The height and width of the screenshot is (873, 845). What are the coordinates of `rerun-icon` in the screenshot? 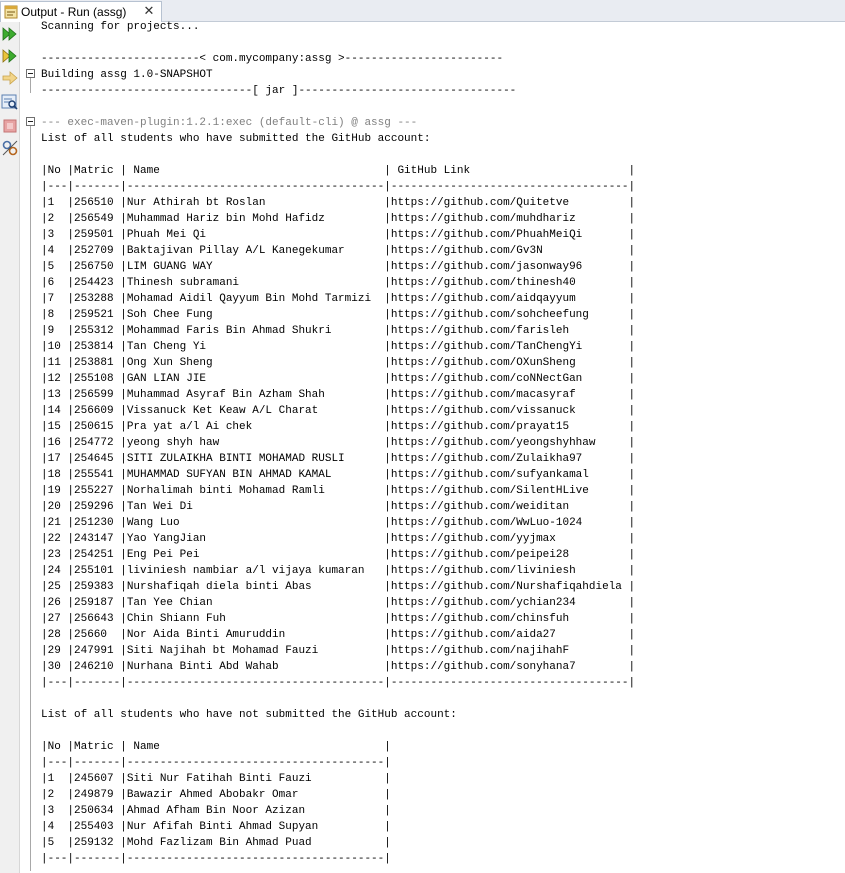 It's located at (10, 34).